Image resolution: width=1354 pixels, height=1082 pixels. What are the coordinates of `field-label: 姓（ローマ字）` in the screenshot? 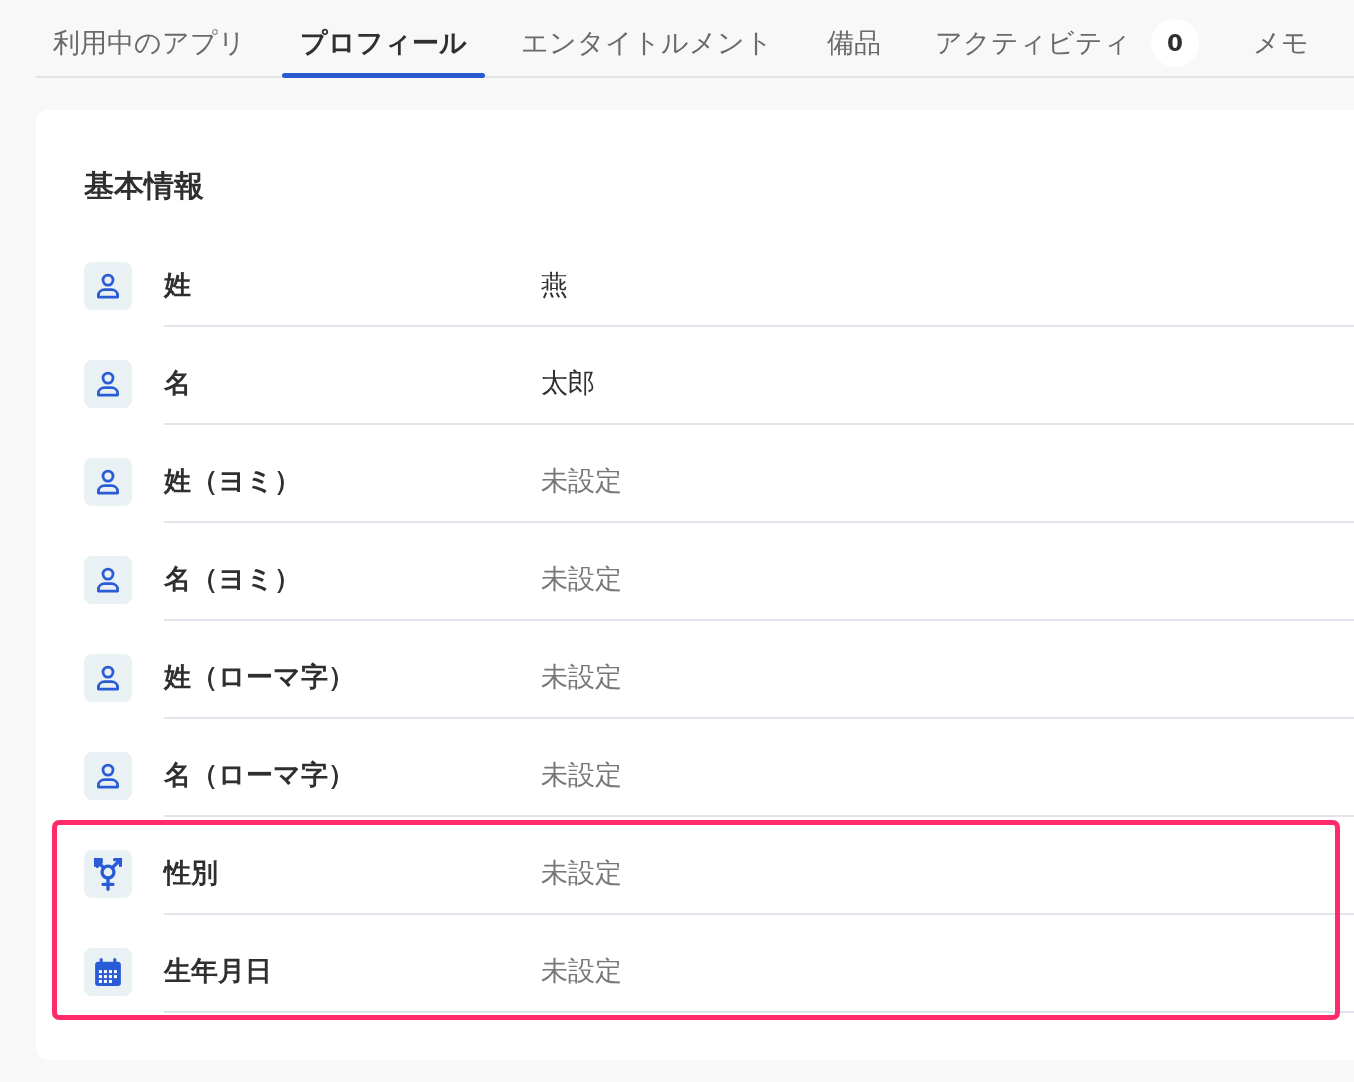 It's located at (259, 677).